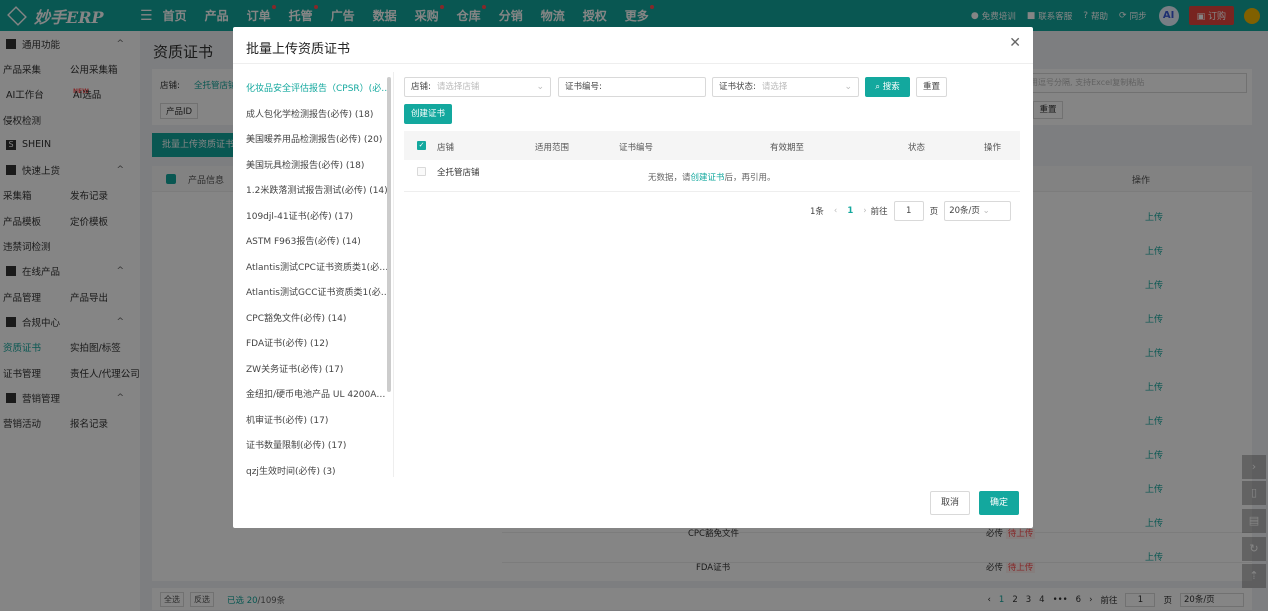  I want to click on cert-type-item: 化妆品安全评估报告（CPSR）(必传) (19), so click(320, 90).